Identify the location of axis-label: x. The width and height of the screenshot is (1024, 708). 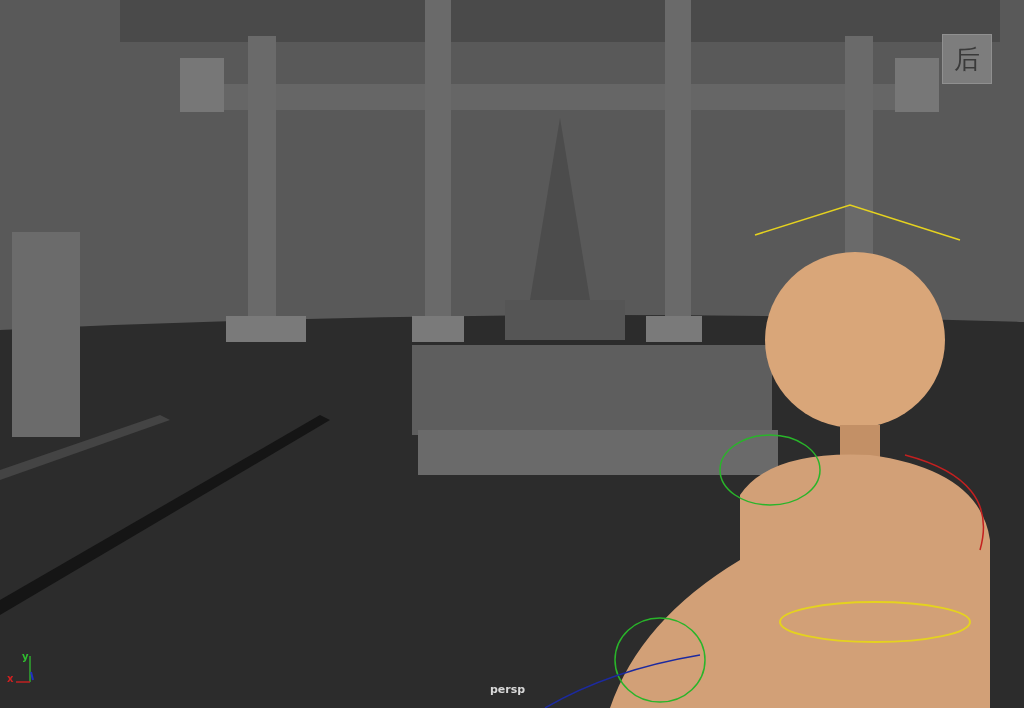
(10, 679).